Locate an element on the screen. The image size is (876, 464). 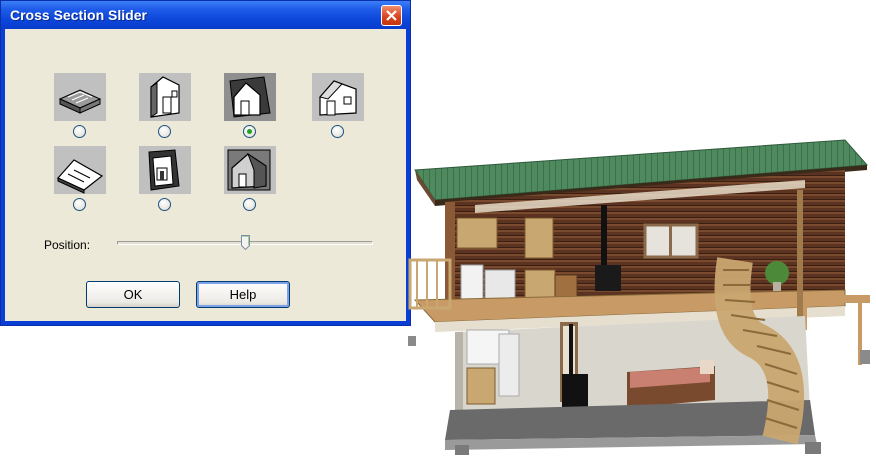
close-button is located at coordinates (391, 15).